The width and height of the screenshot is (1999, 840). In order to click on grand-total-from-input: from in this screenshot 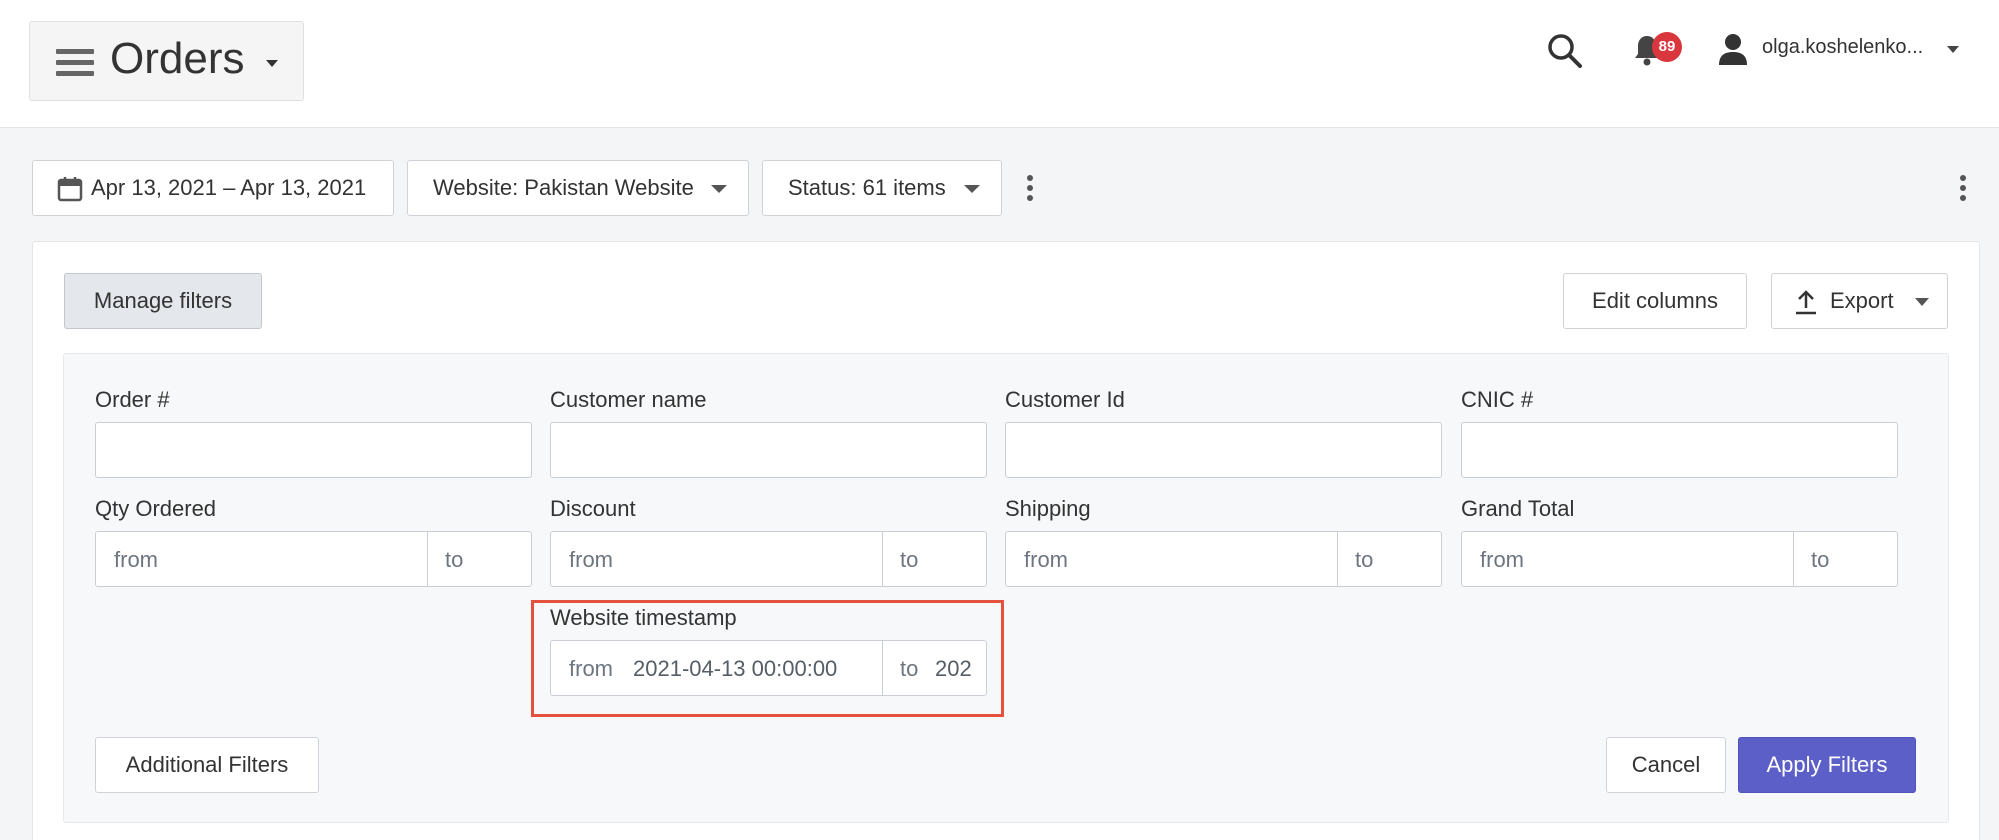, I will do `click(1502, 560)`.